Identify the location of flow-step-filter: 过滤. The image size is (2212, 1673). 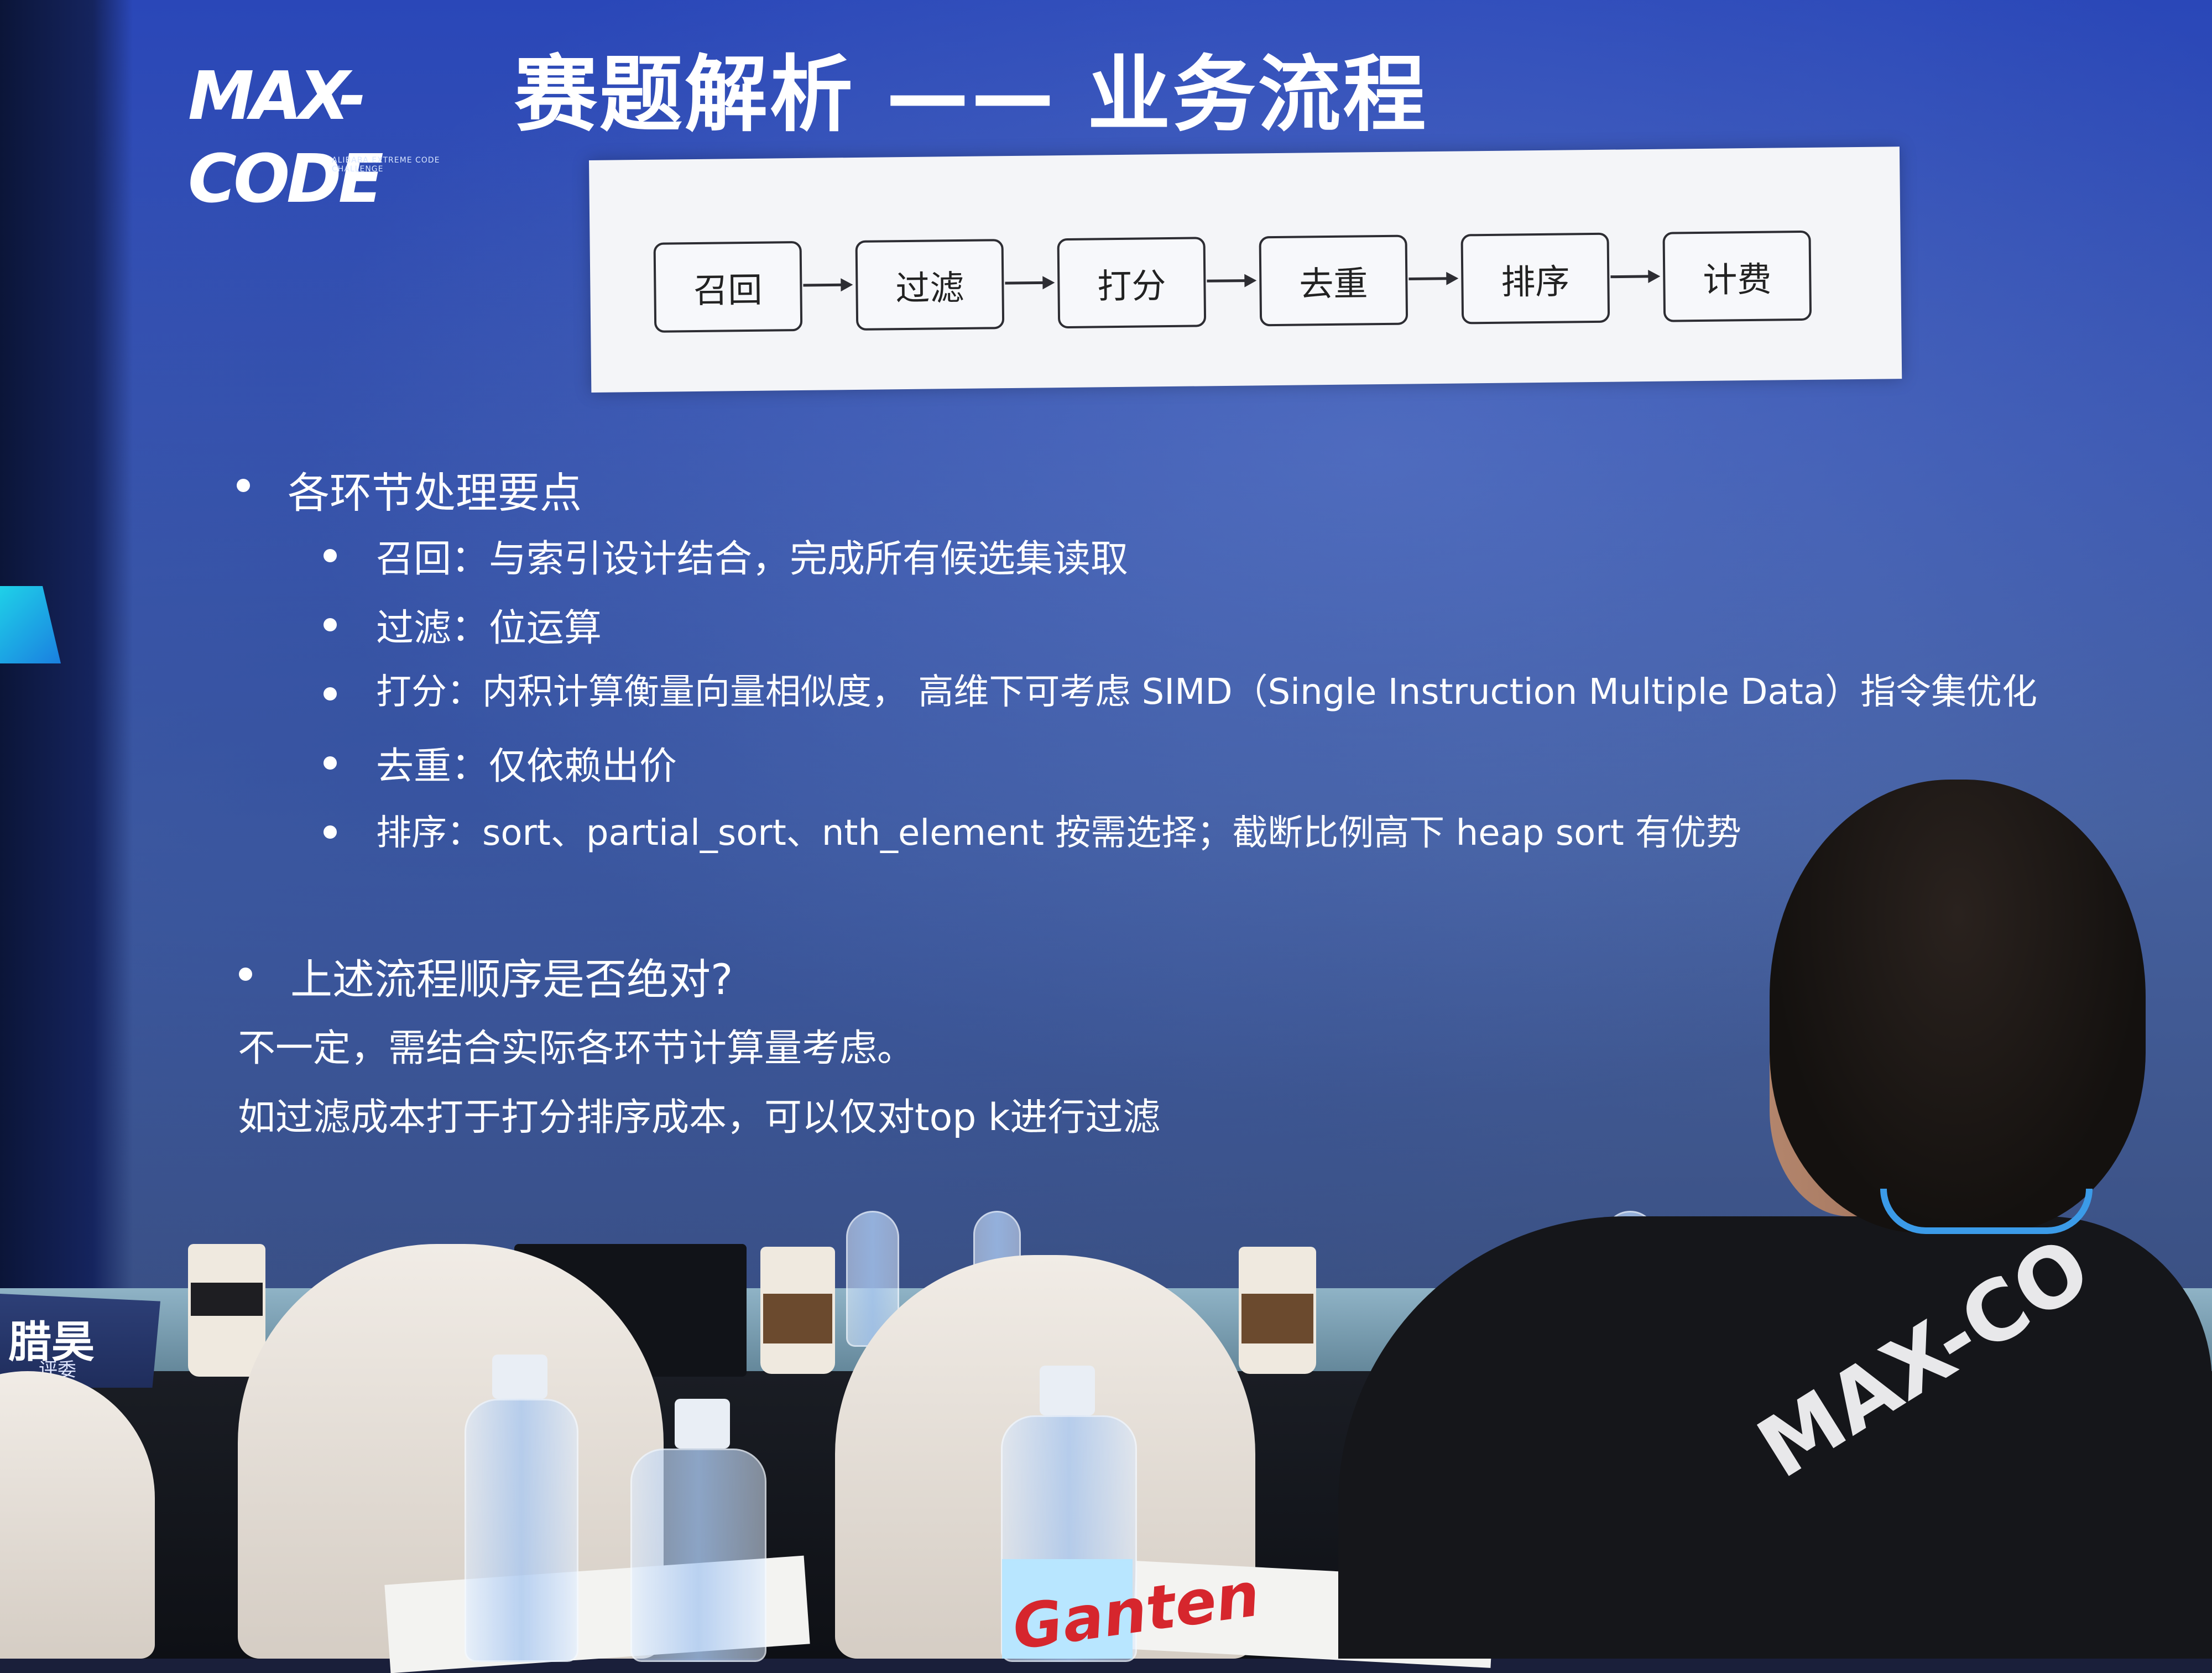
(930, 285).